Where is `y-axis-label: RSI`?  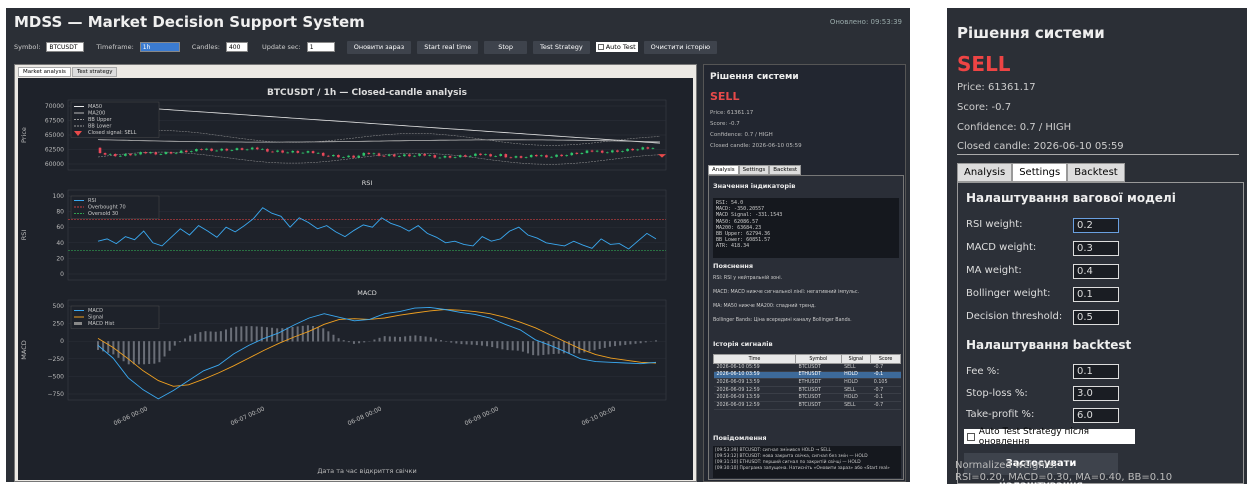
y-axis-label: RSI is located at coordinates (24, 235).